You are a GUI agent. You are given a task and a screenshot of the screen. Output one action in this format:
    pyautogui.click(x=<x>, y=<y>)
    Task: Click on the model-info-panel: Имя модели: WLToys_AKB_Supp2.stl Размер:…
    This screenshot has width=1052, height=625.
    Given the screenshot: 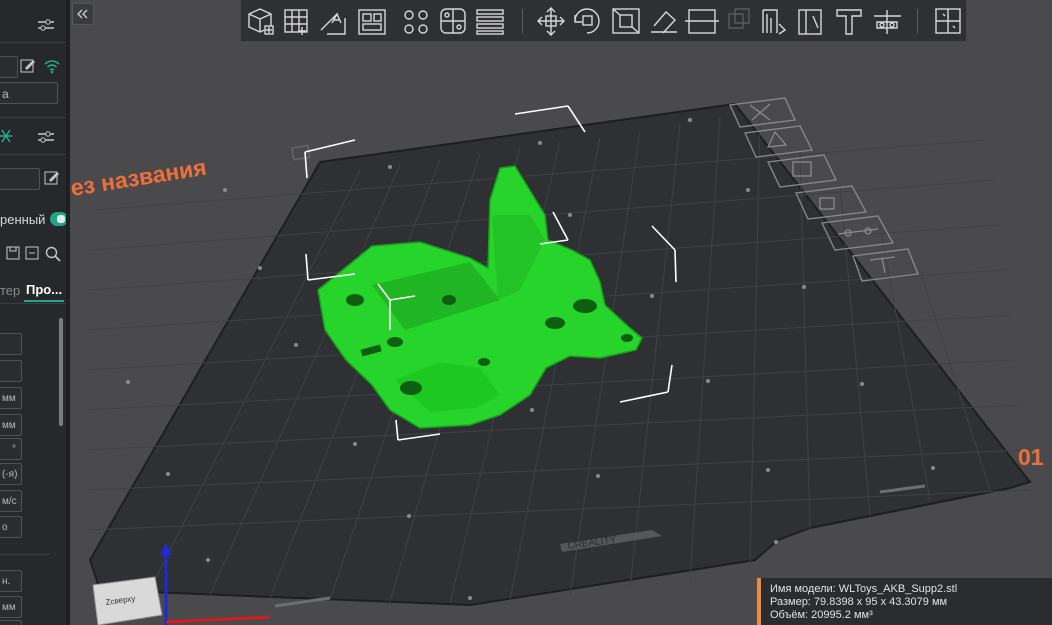 What is the action you would take?
    pyautogui.click(x=904, y=601)
    